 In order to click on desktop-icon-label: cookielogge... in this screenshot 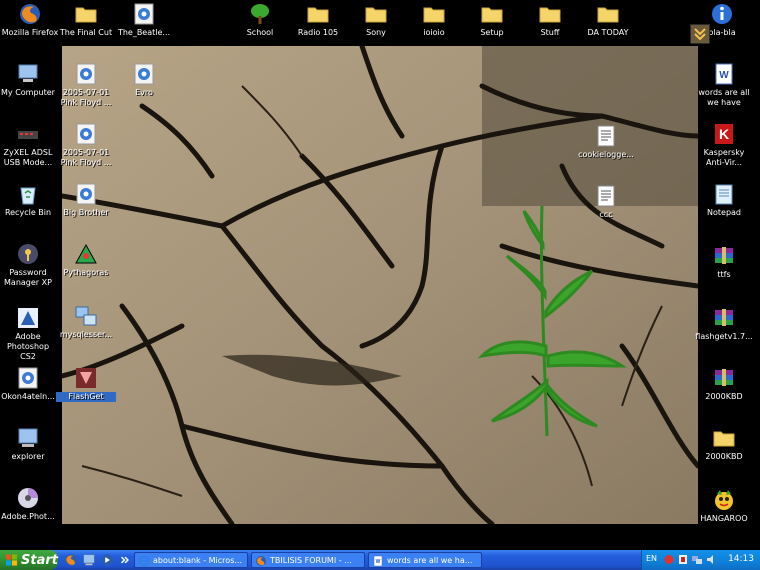, I will do `click(606, 154)`.